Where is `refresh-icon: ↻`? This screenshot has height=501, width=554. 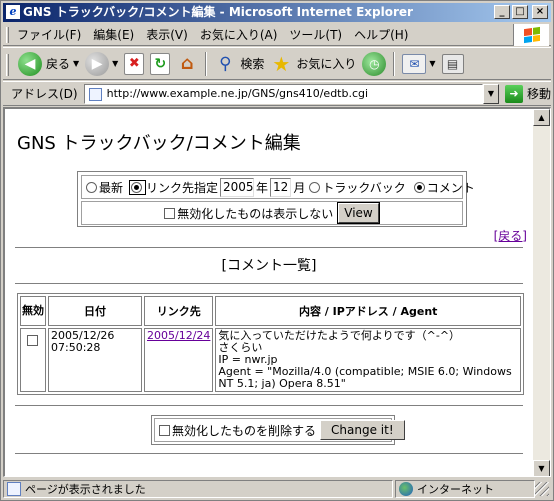
refresh-icon: ↻ is located at coordinates (160, 63).